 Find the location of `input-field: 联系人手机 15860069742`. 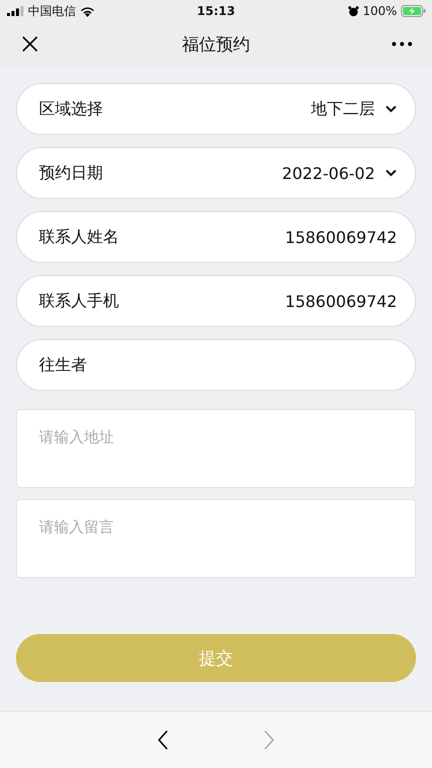

input-field: 联系人手机 15860069742 is located at coordinates (216, 301).